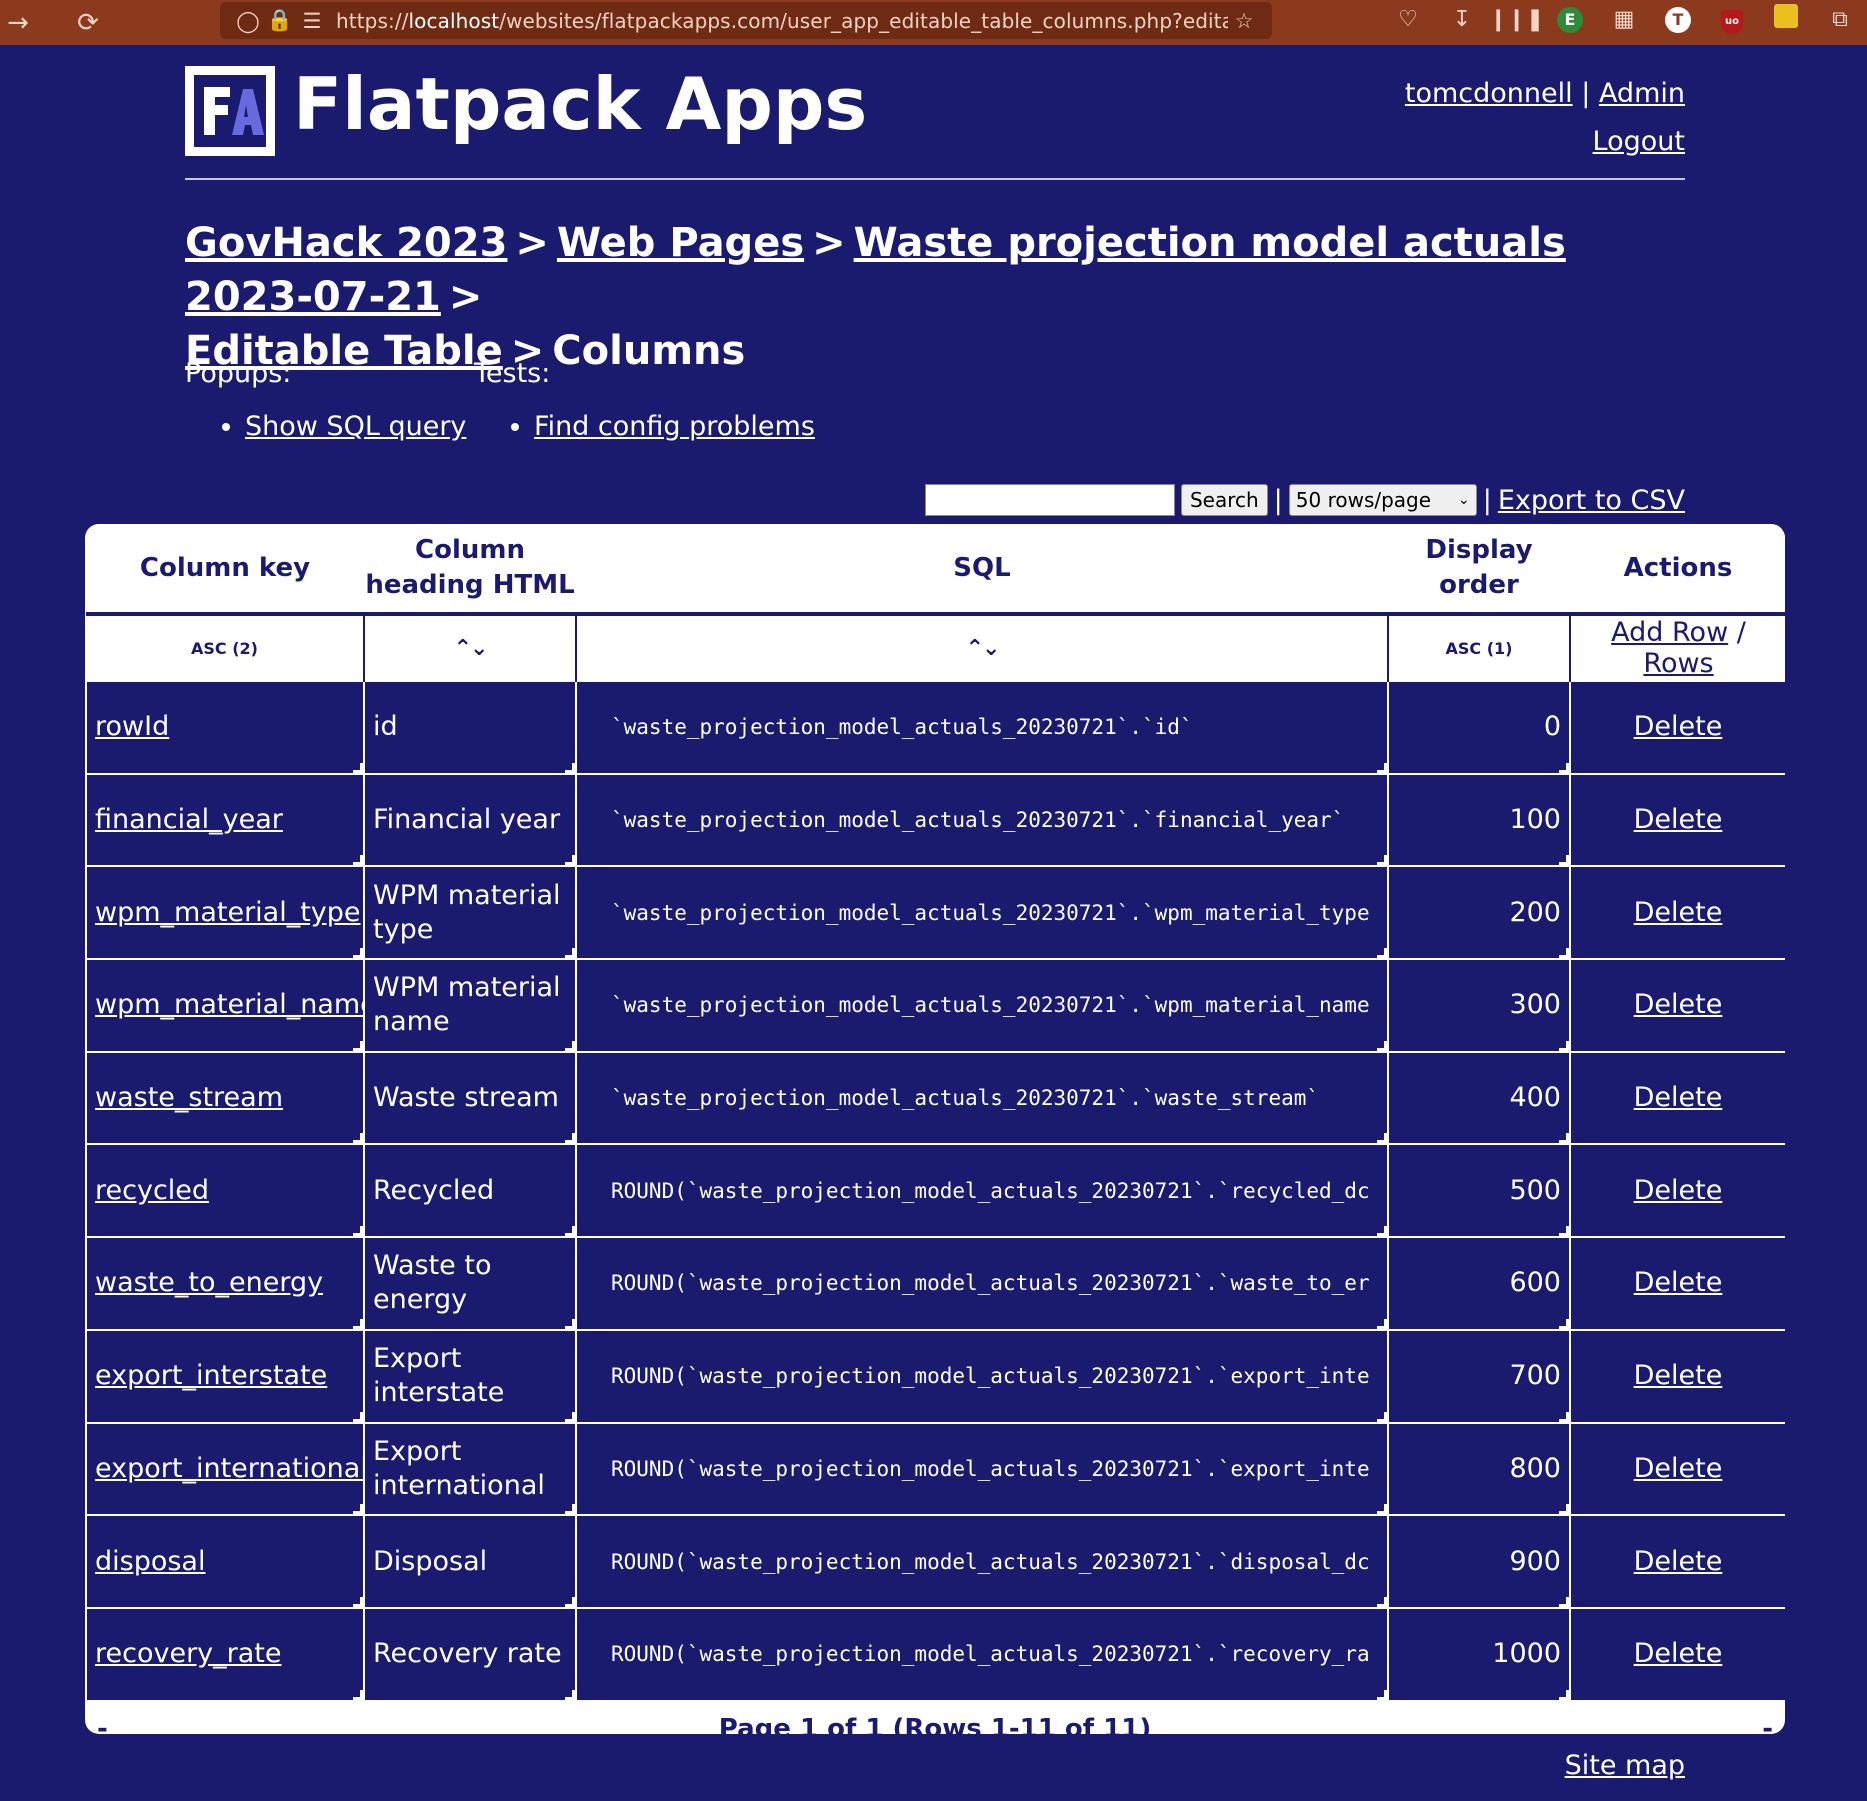 The width and height of the screenshot is (1867, 1801). Describe the element at coordinates (209, 1282) in the screenshot. I see `column-key-link: waste_to_energy` at that location.